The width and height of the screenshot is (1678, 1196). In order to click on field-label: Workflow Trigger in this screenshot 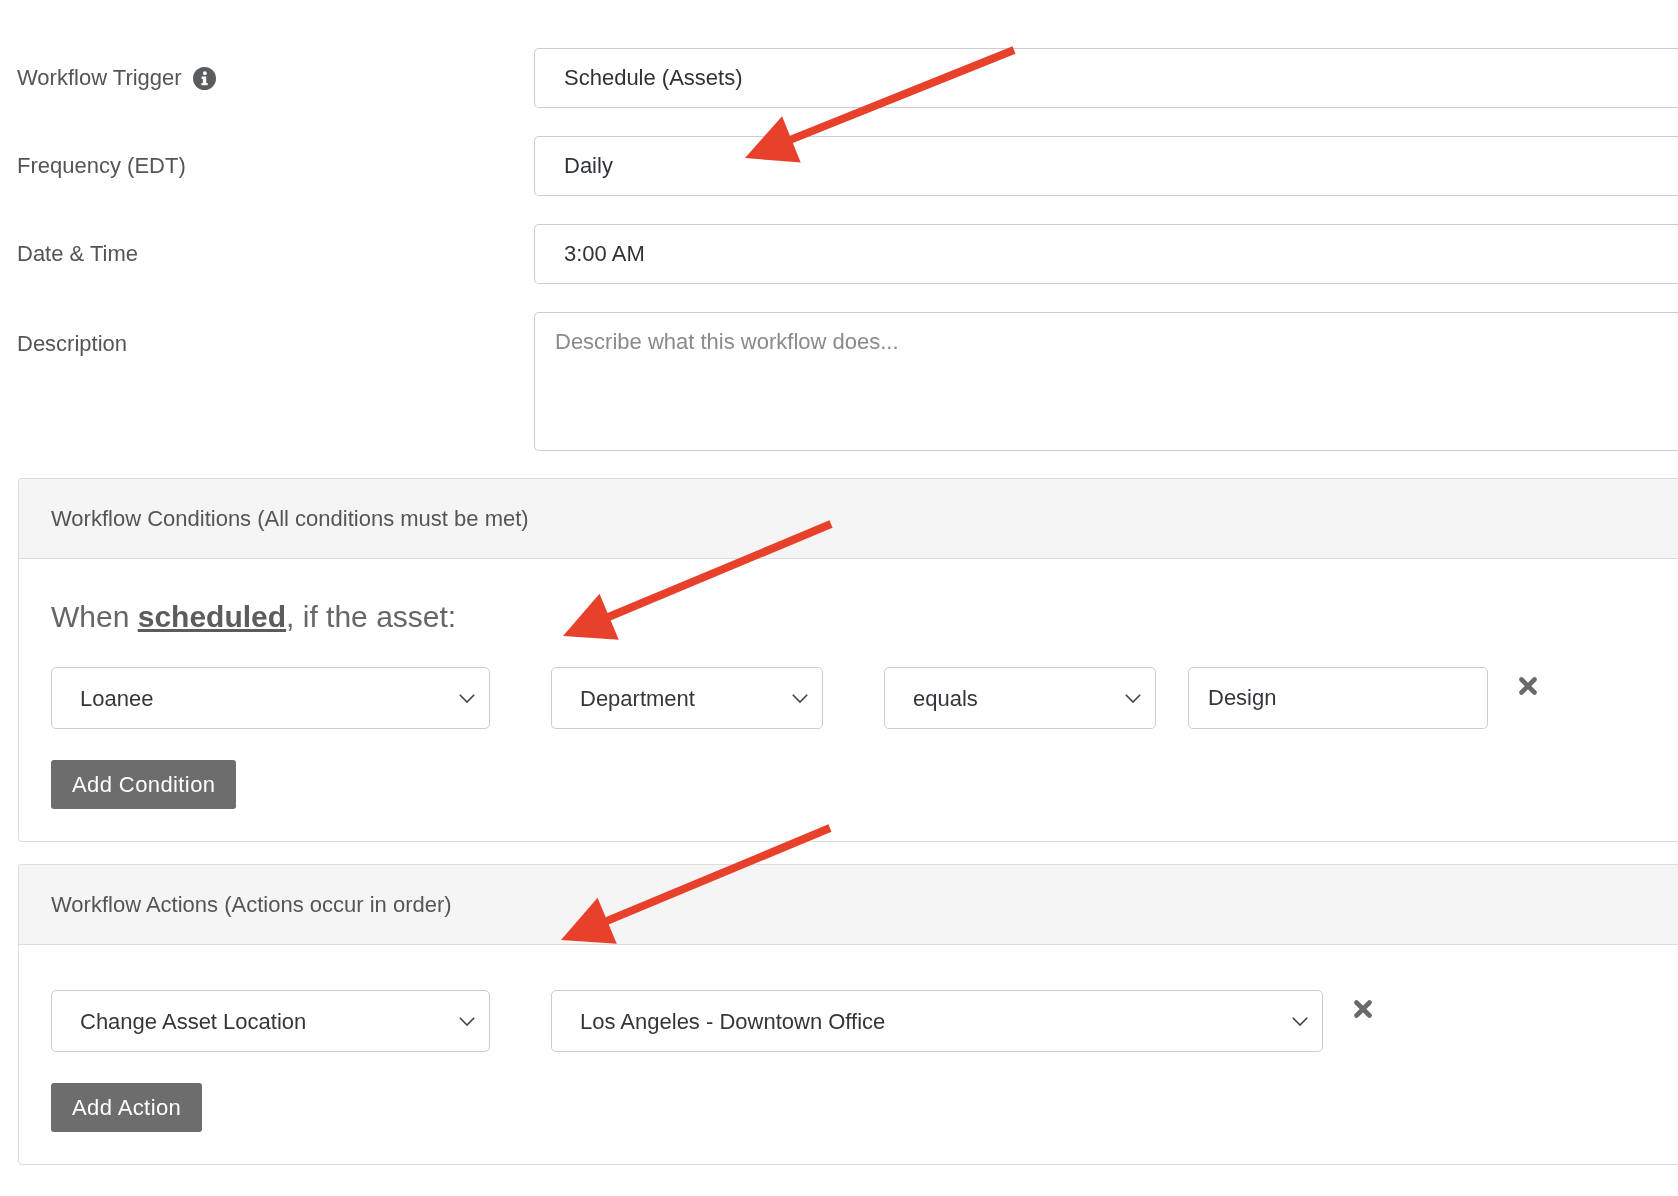, I will do `click(99, 78)`.